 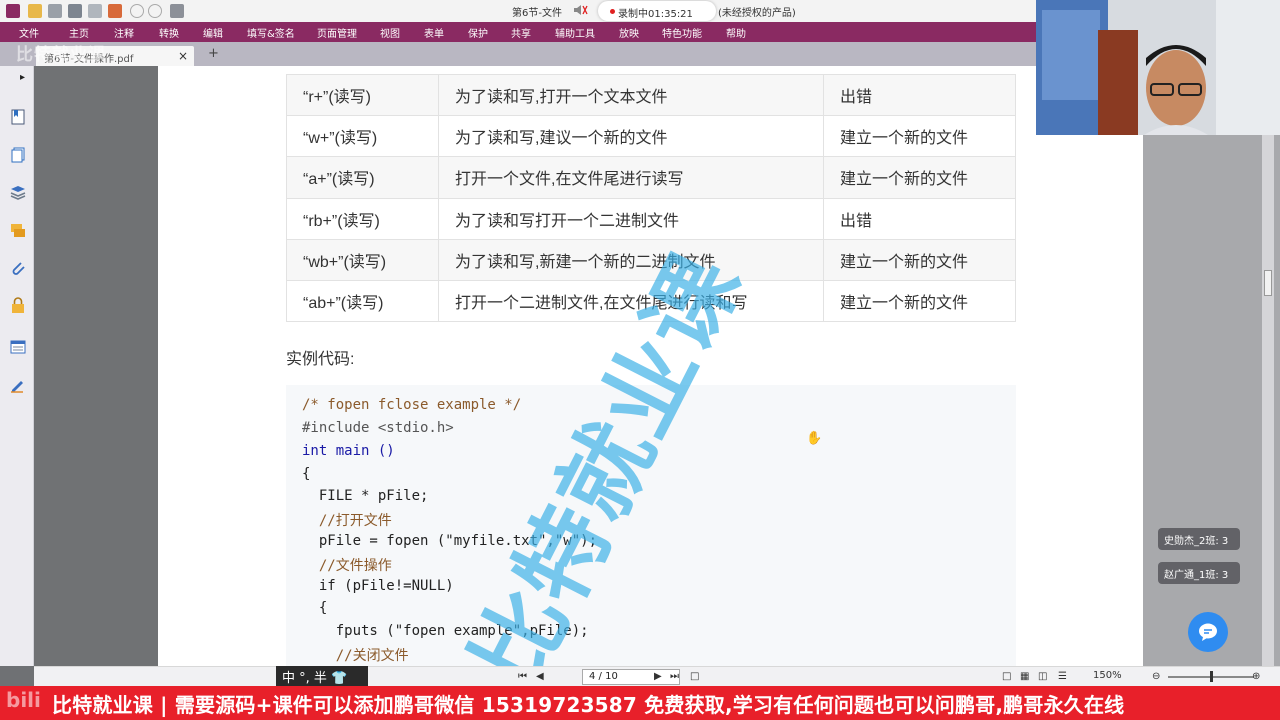 I want to click on zoom-slider-knob, so click(x=1211, y=676).